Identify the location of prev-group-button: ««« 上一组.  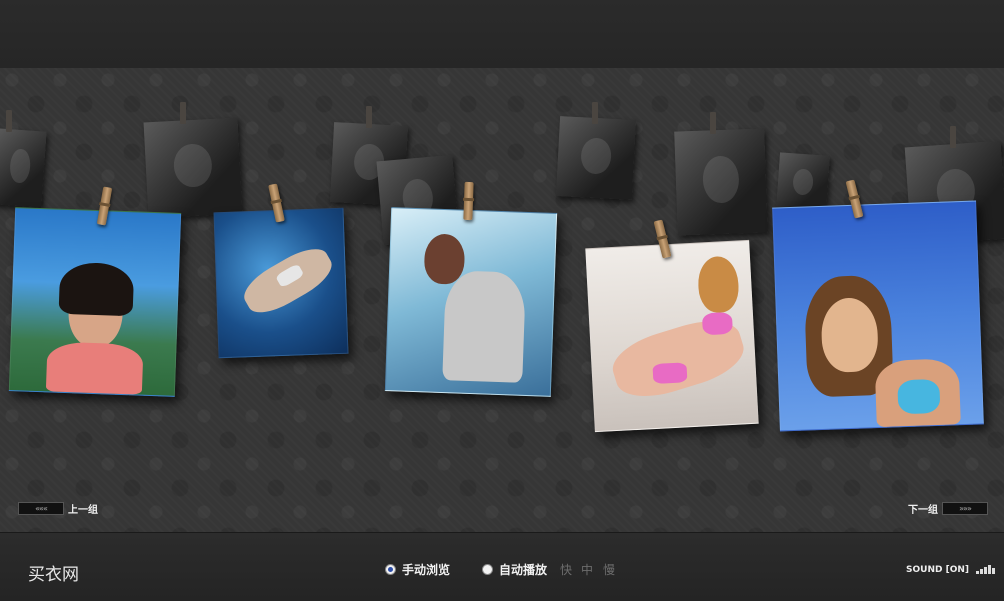
(60, 509).